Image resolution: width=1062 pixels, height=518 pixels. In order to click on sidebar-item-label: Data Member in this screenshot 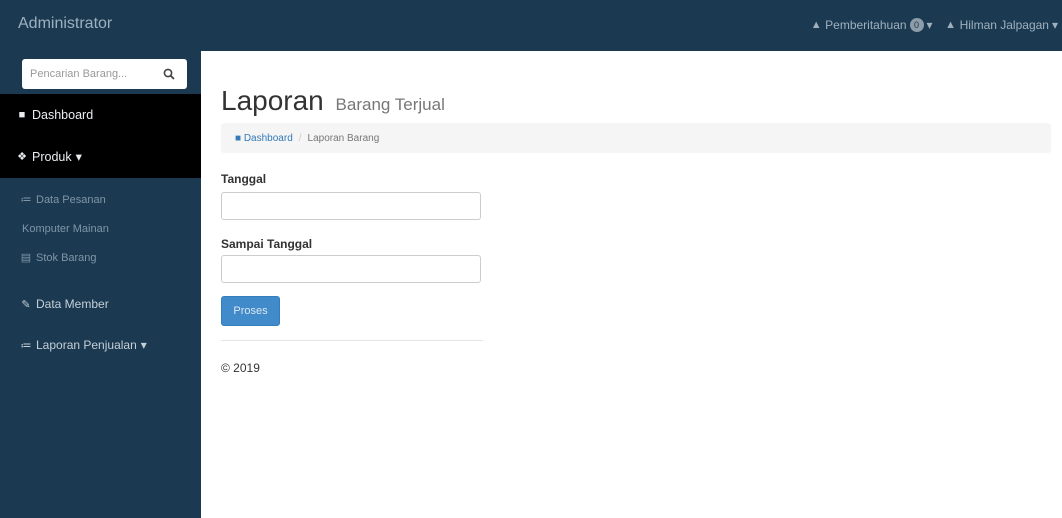, I will do `click(72, 304)`.